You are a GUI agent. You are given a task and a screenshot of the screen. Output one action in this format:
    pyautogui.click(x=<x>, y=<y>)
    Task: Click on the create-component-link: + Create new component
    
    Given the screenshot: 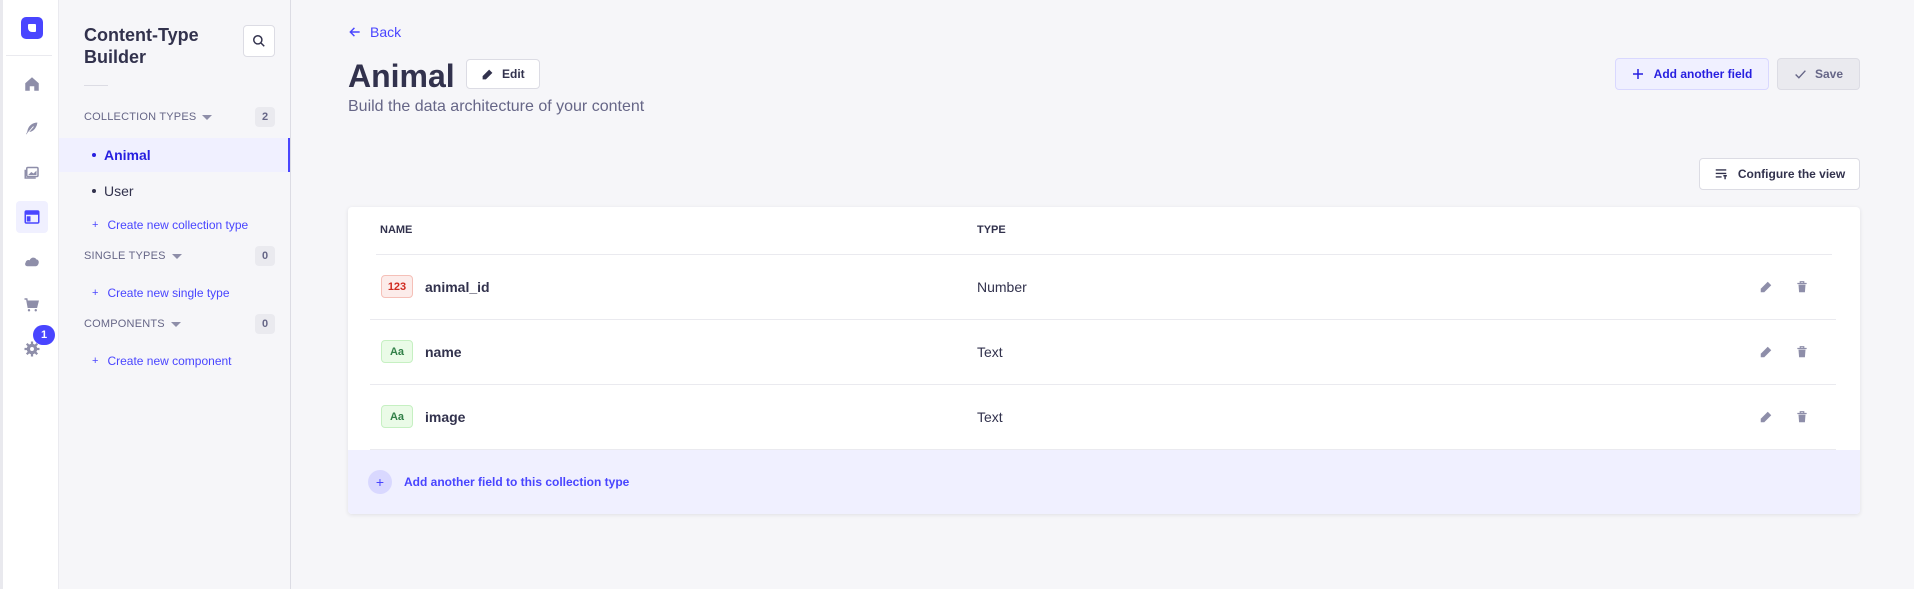 What is the action you would take?
    pyautogui.click(x=162, y=361)
    